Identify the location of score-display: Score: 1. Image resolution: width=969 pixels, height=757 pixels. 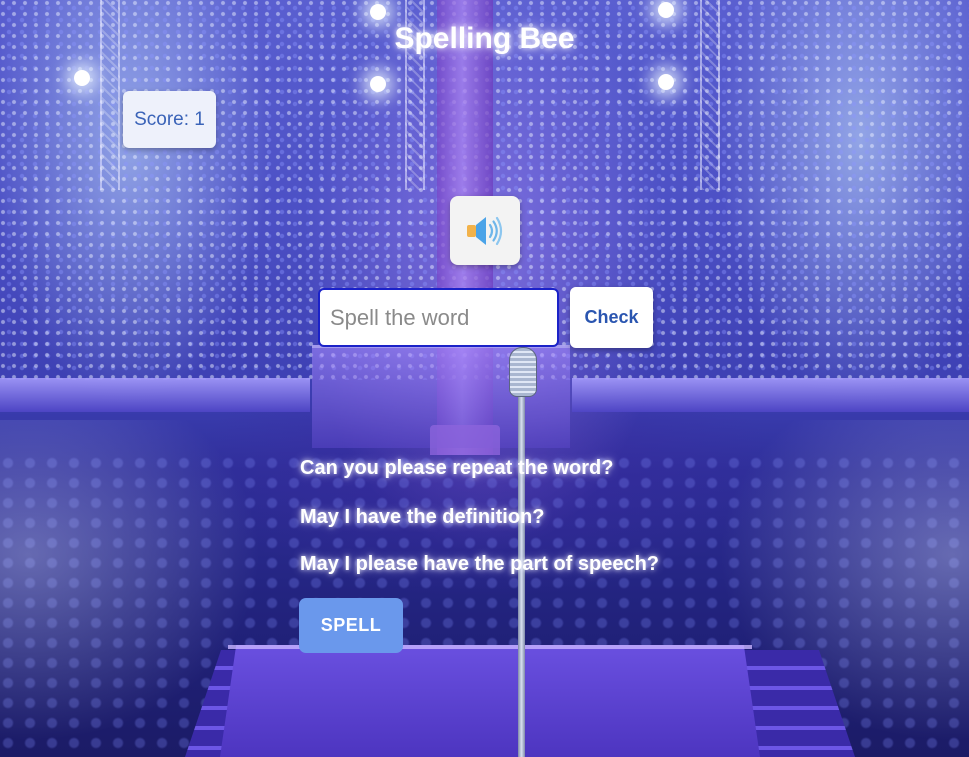
(169, 119).